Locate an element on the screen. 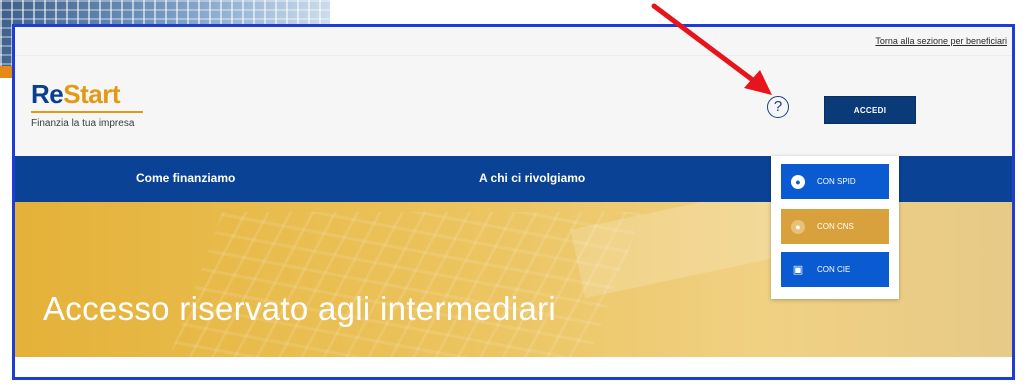 This screenshot has height=387, width=1027. spid-icon: ● is located at coordinates (798, 181).